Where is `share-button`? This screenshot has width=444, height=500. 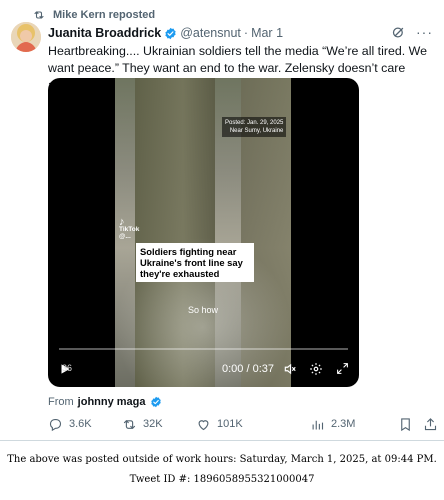
share-button is located at coordinates (433, 424).